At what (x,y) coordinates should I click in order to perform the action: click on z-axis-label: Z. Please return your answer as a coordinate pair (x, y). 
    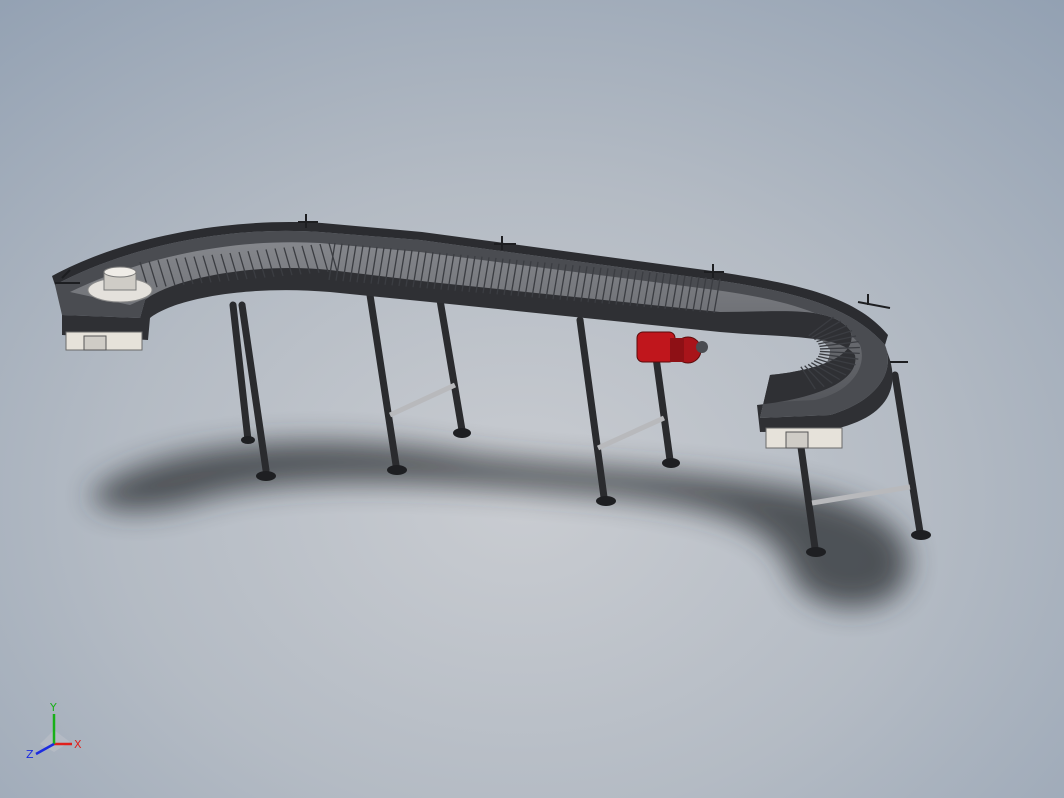
    Looking at the image, I should click on (30, 754).